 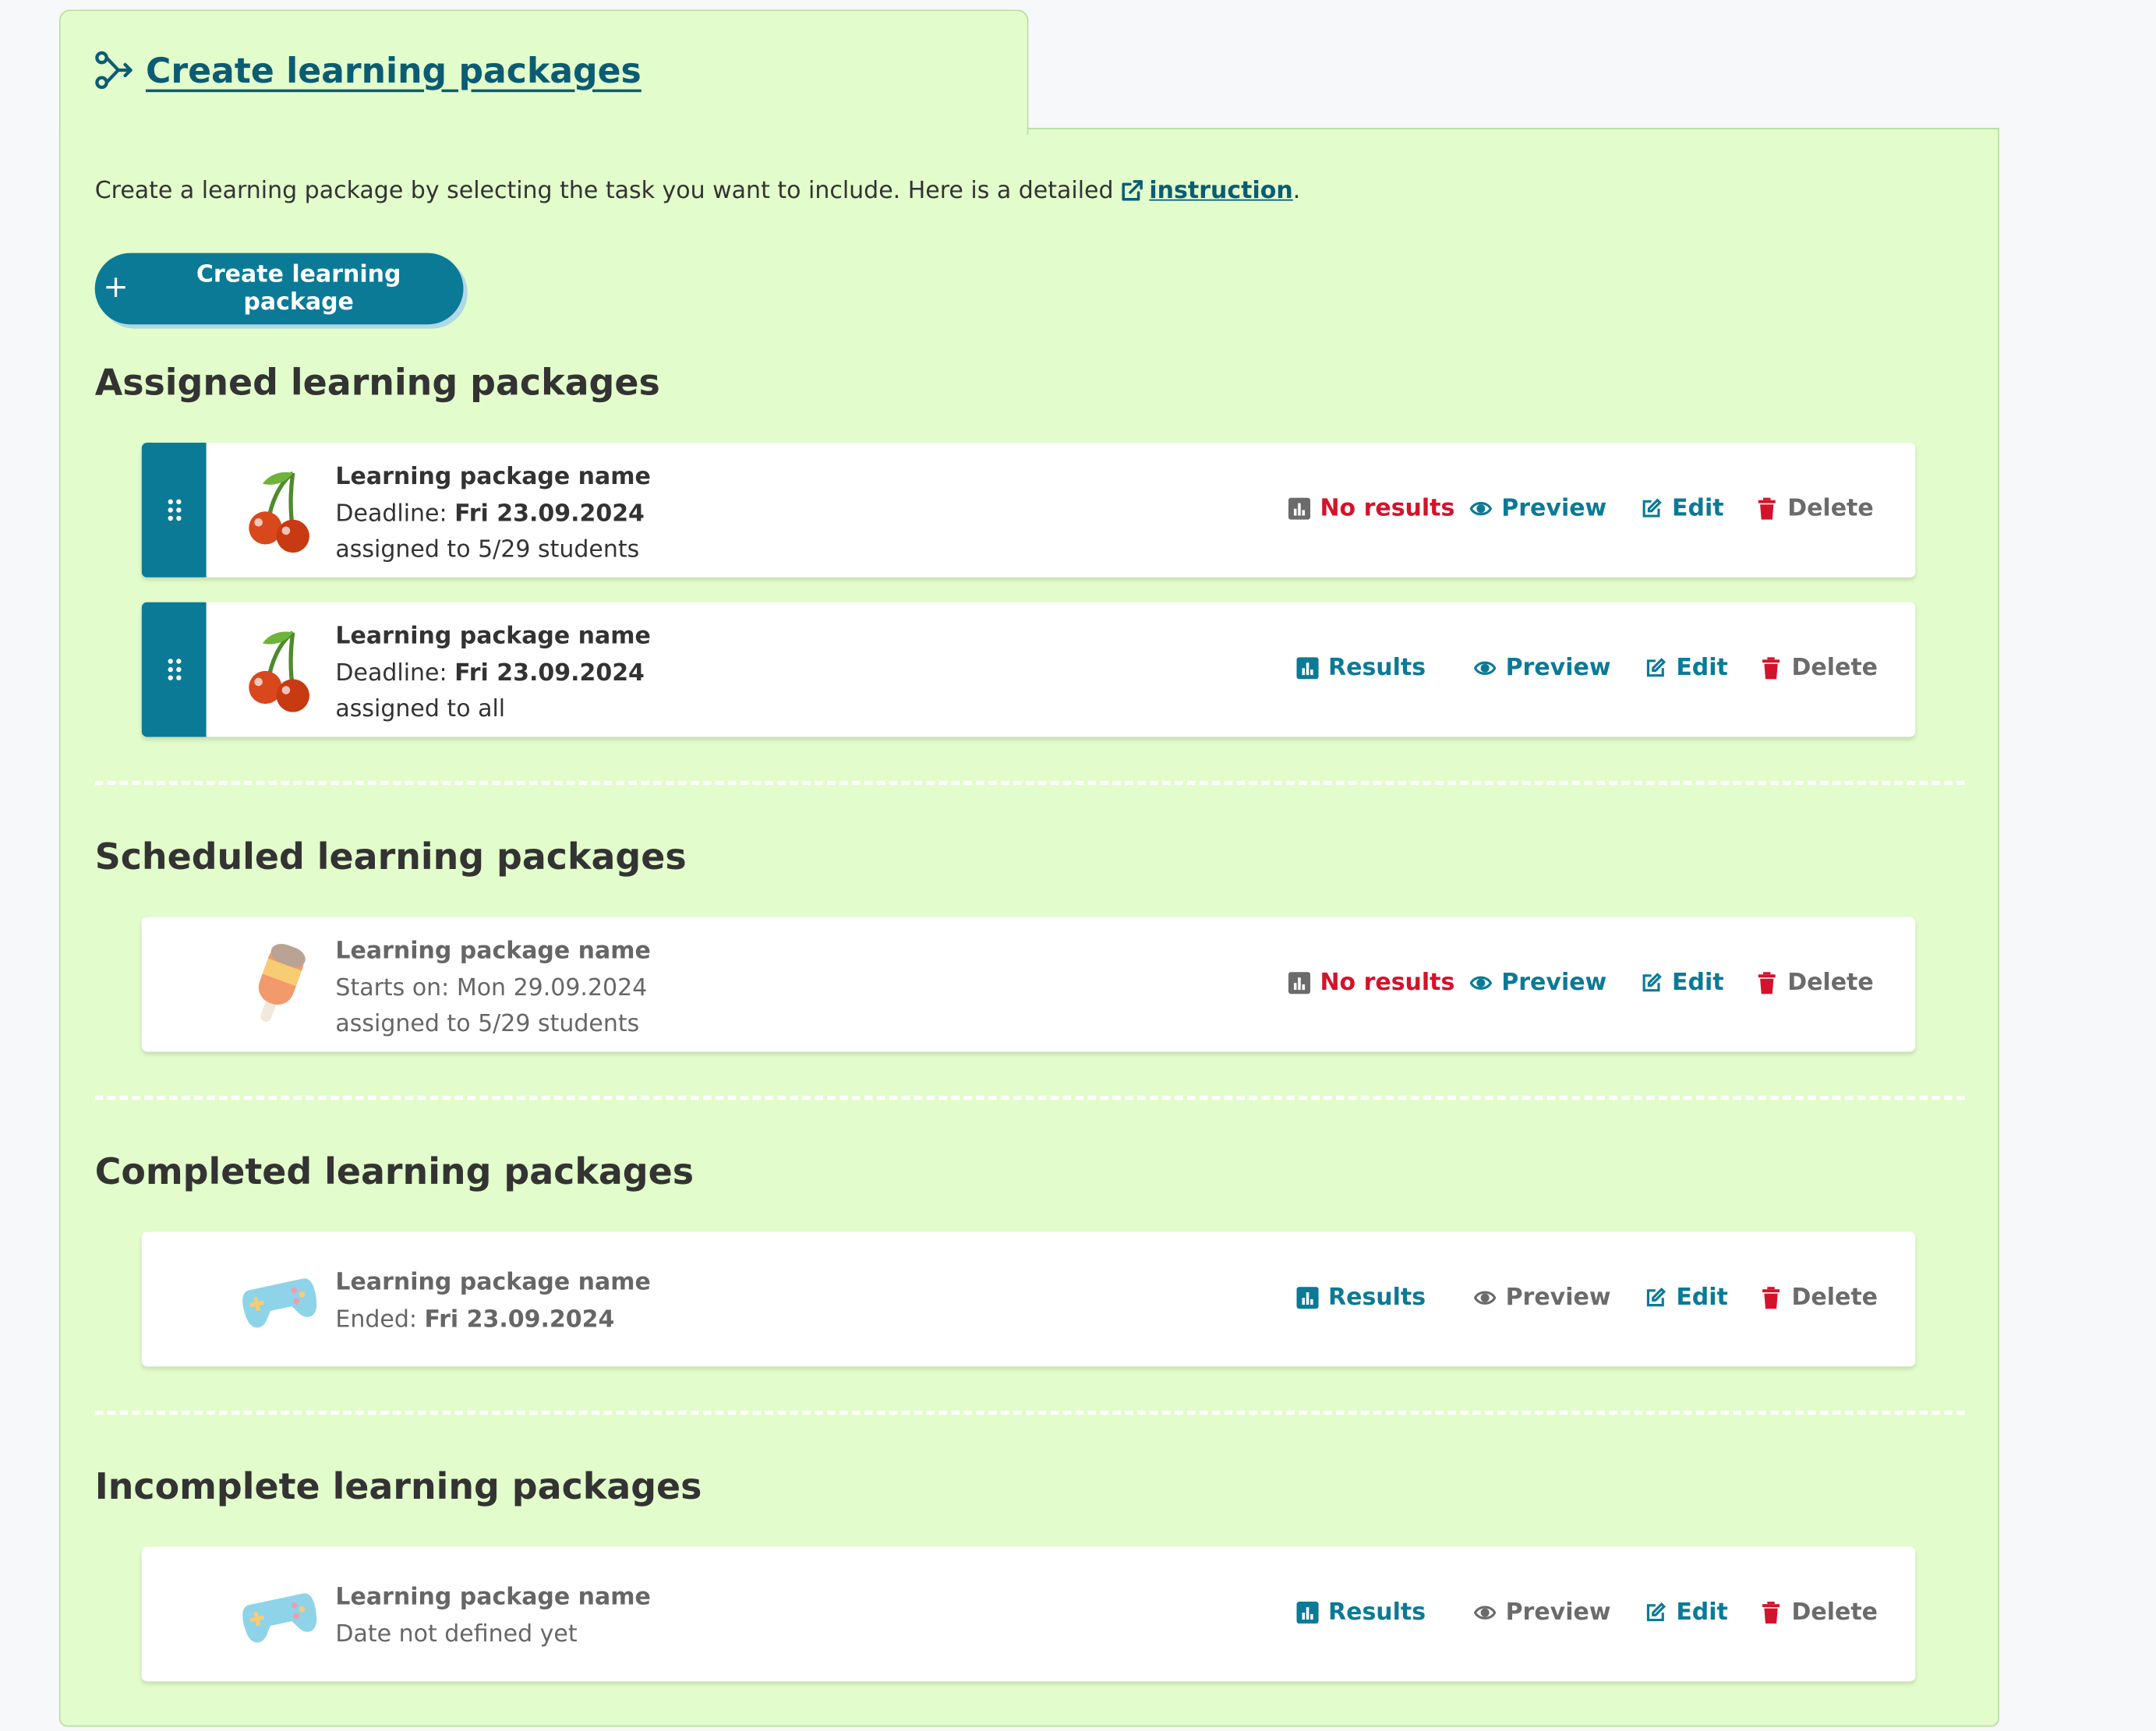 I want to click on instruction-link: instruction, so click(x=1220, y=191).